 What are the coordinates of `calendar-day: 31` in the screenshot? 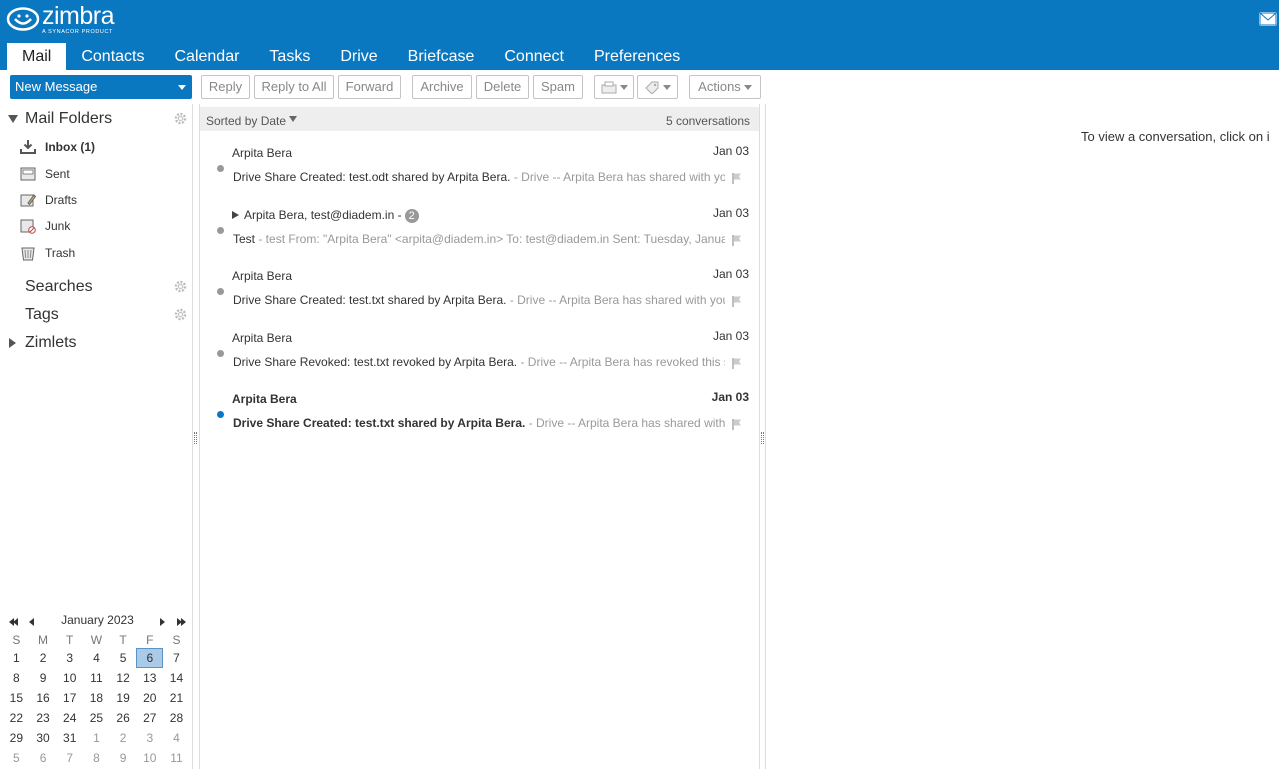 It's located at (69, 738).